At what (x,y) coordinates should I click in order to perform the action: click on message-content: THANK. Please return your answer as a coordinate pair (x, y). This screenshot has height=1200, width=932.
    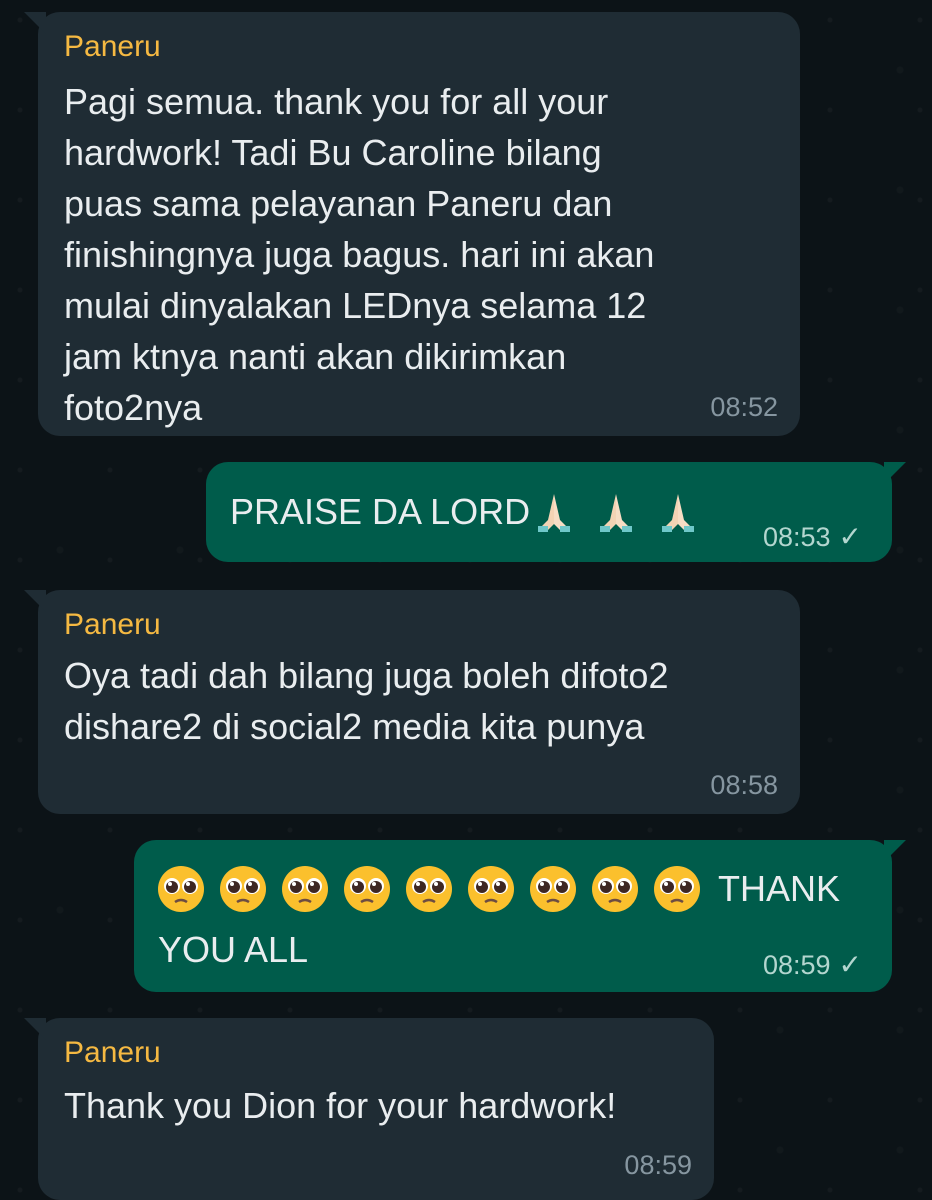
    Looking at the image, I should click on (498, 889).